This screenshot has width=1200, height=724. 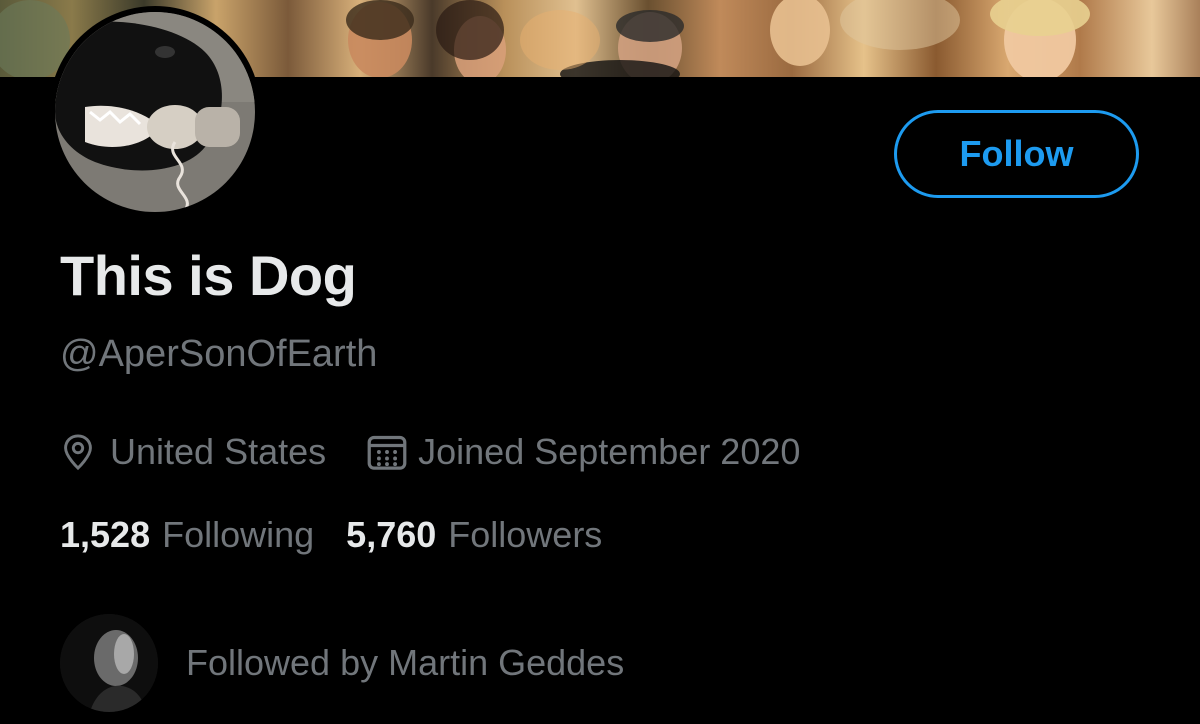 I want to click on followers-label: Followers, so click(x=525, y=534).